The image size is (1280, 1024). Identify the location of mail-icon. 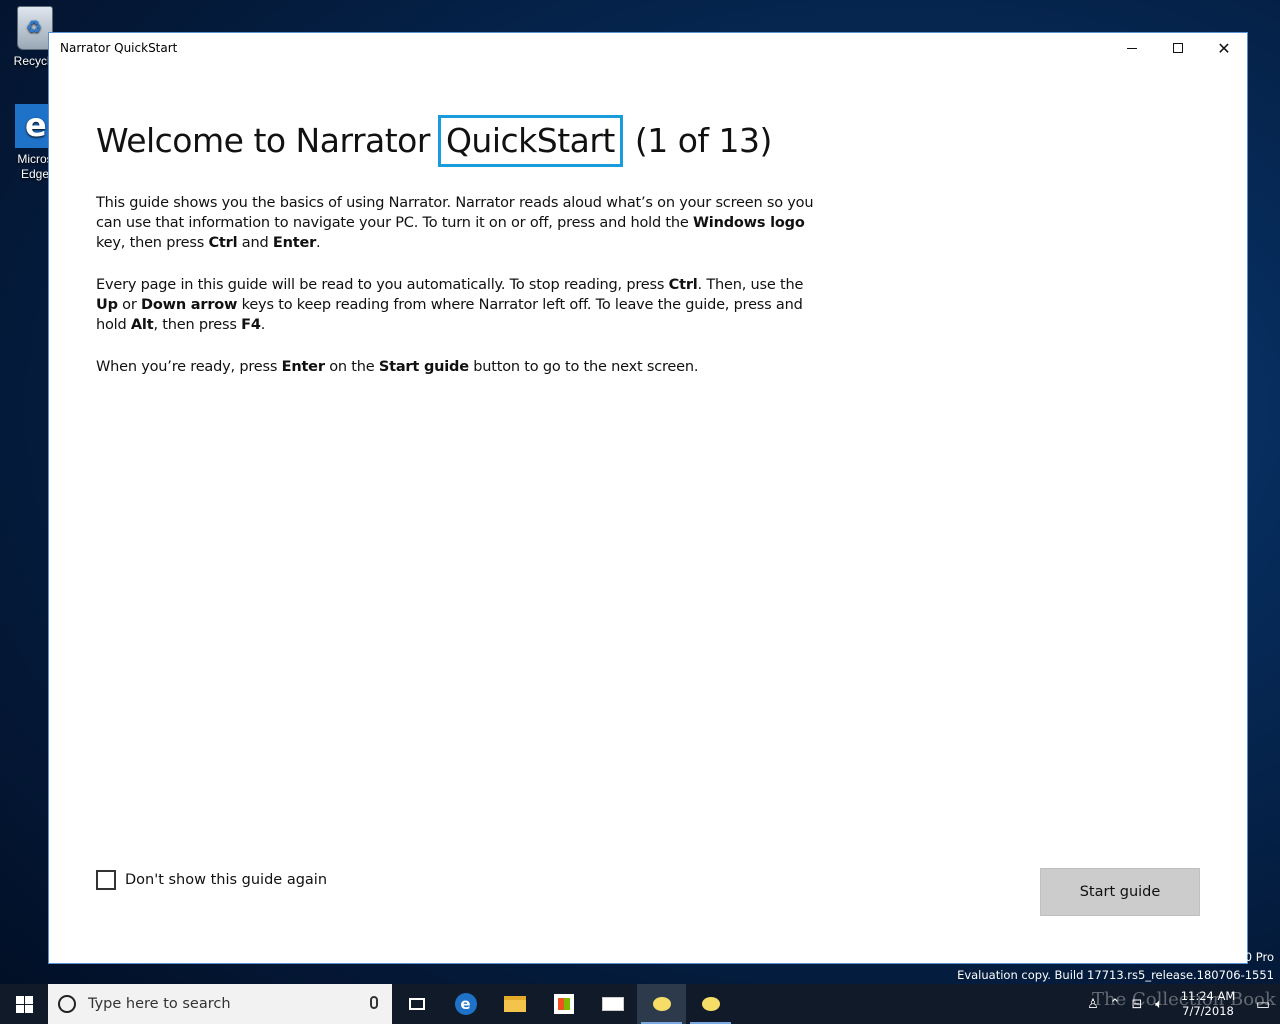
(612, 1004).